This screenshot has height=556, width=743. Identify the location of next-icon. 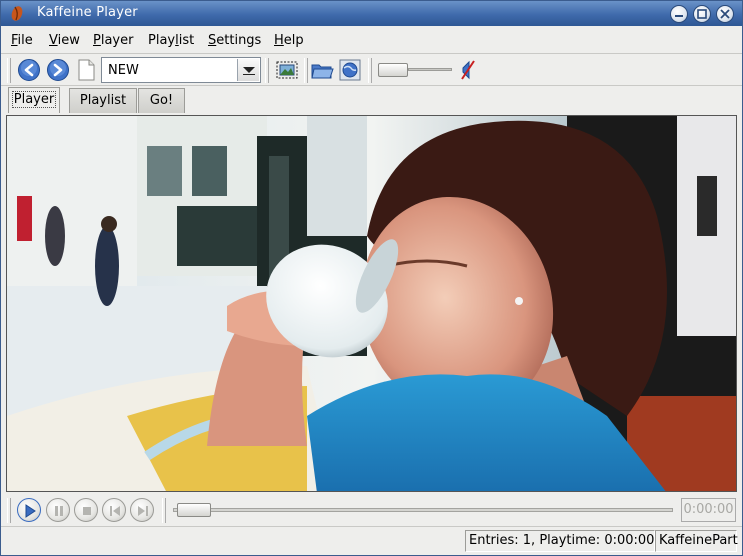
(143, 511).